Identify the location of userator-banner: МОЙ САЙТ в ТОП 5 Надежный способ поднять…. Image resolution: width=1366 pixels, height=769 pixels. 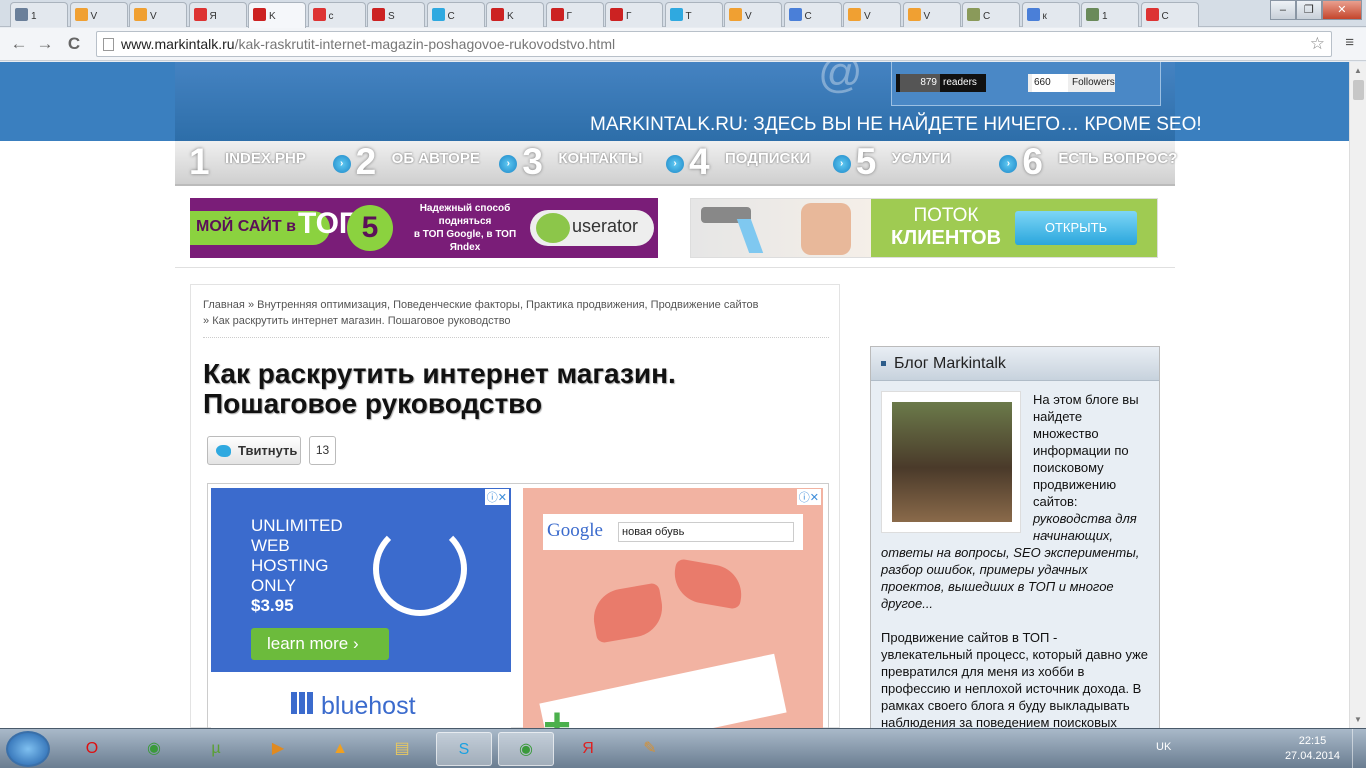
(424, 228).